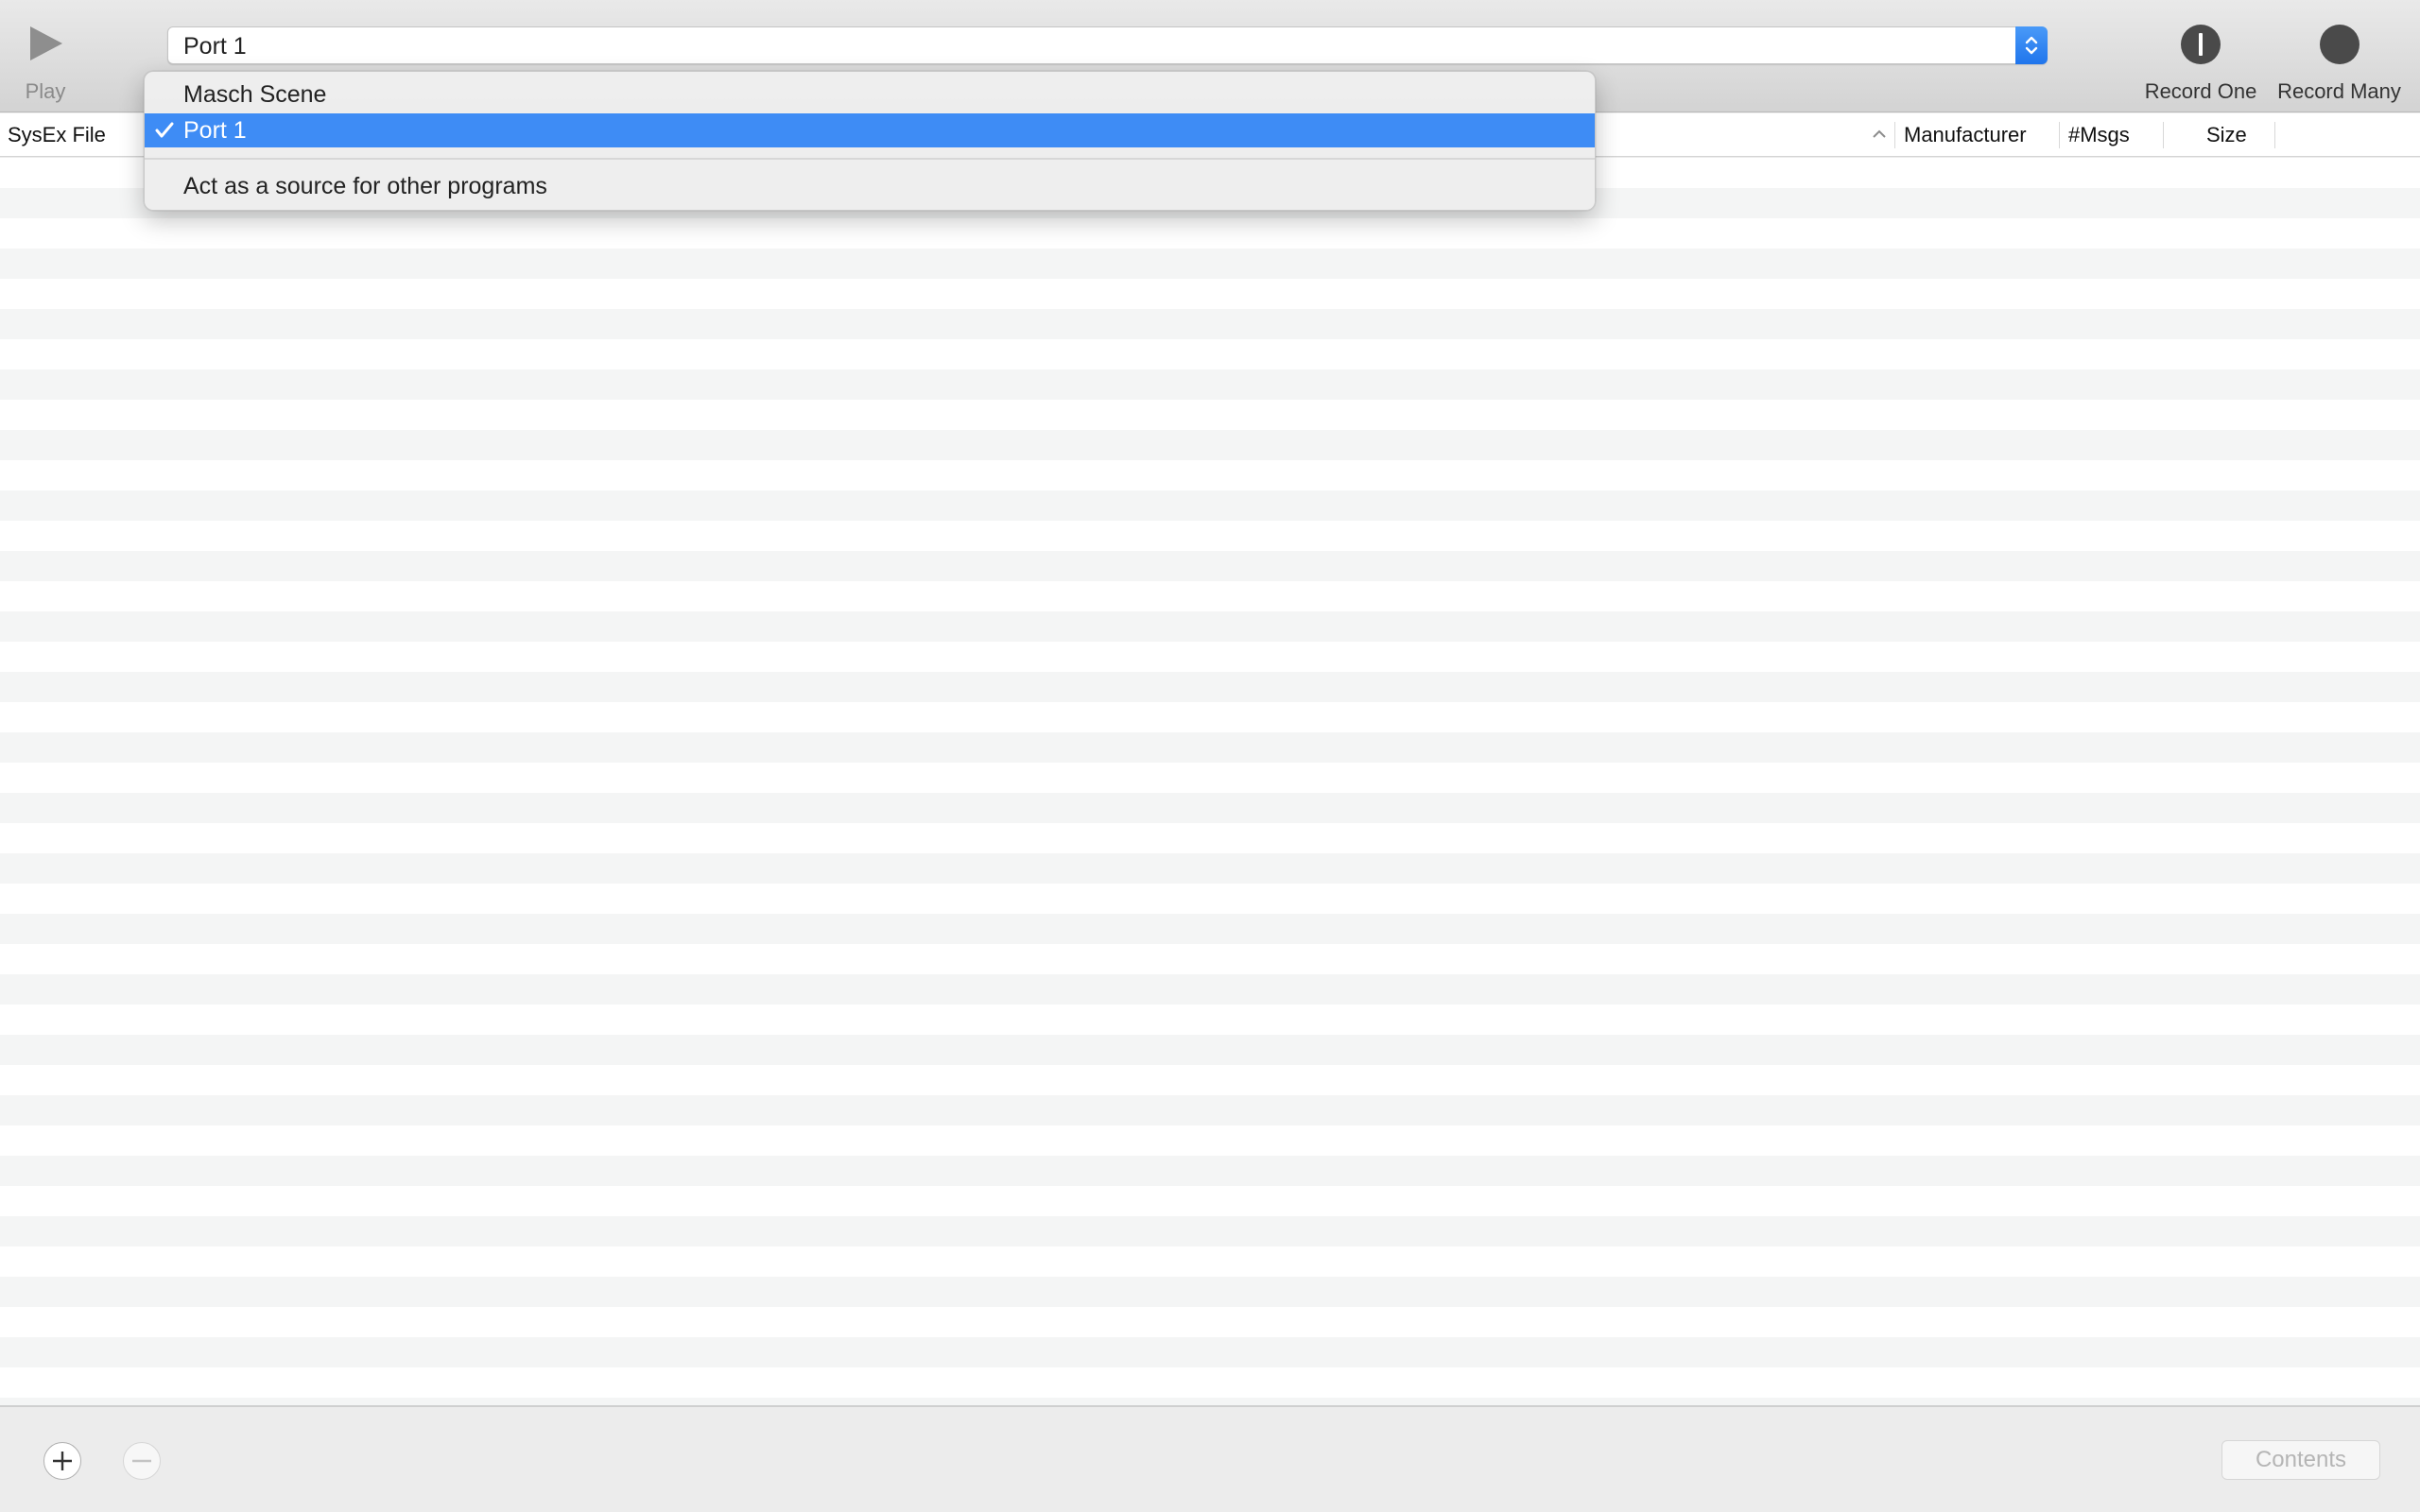 The image size is (2420, 1512). I want to click on record-many-label: Record Many, so click(2339, 91).